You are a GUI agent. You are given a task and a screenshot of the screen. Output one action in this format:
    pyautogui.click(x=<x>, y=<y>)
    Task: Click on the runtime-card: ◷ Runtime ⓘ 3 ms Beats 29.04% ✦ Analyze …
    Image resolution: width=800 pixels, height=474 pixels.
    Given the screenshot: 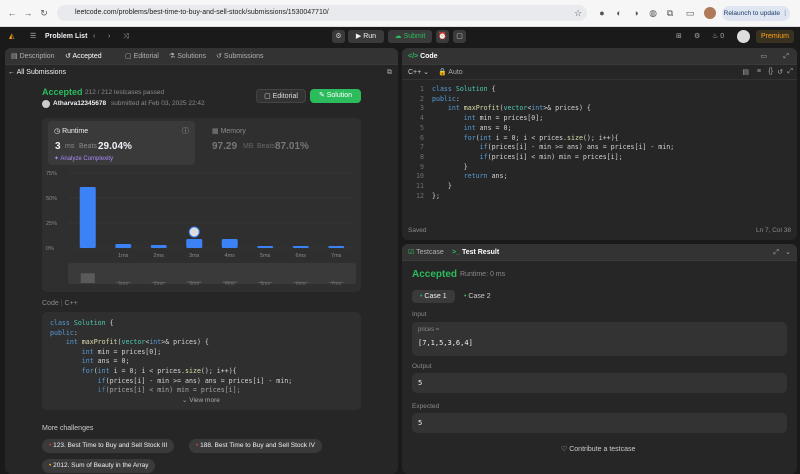 What is the action you would take?
    pyautogui.click(x=121, y=143)
    